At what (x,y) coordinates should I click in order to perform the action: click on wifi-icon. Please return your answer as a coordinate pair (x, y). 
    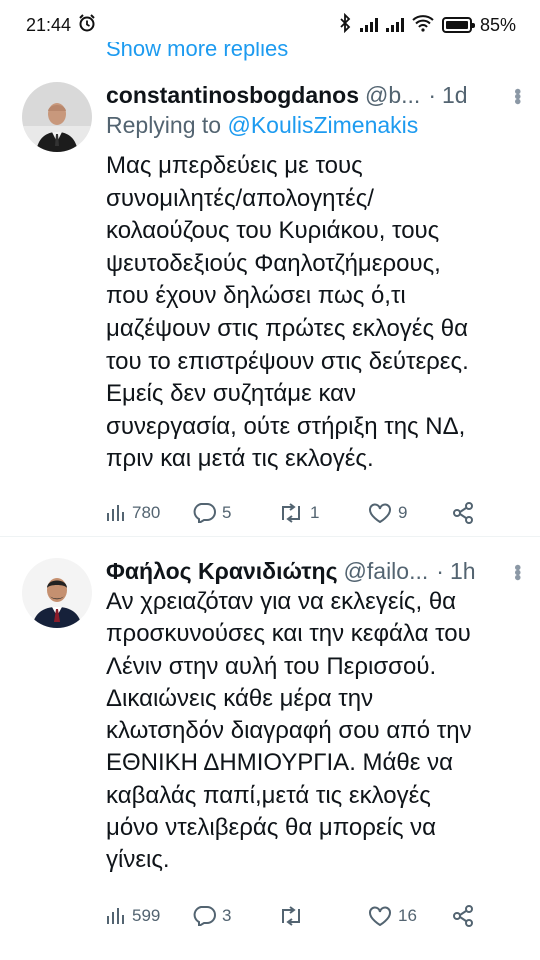
    Looking at the image, I should click on (423, 25).